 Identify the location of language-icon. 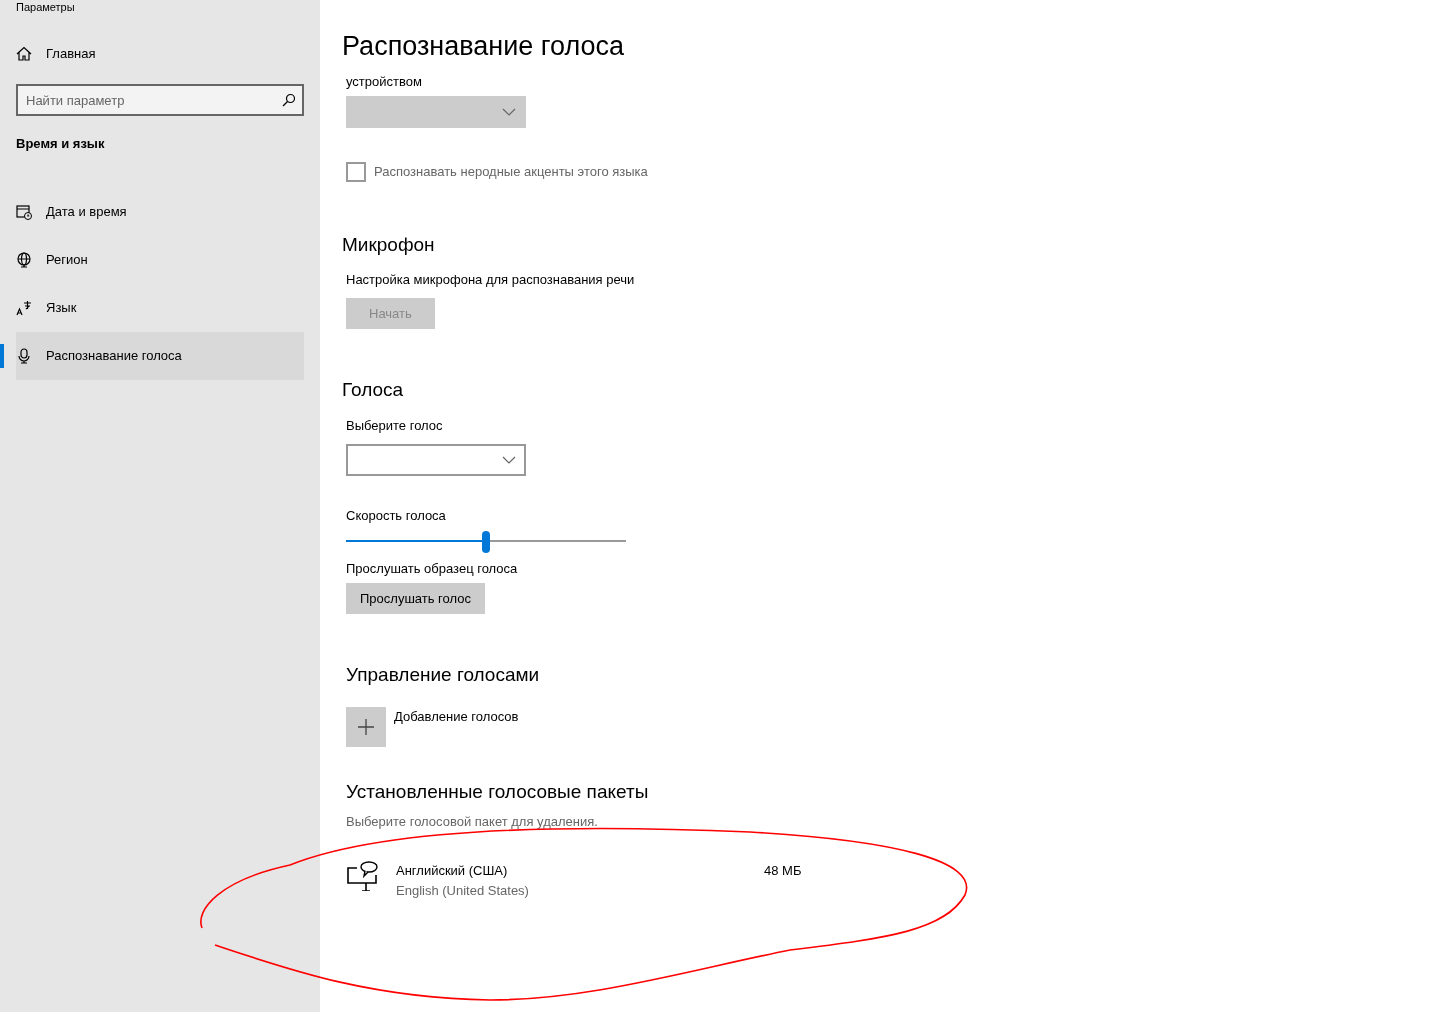
(24, 307).